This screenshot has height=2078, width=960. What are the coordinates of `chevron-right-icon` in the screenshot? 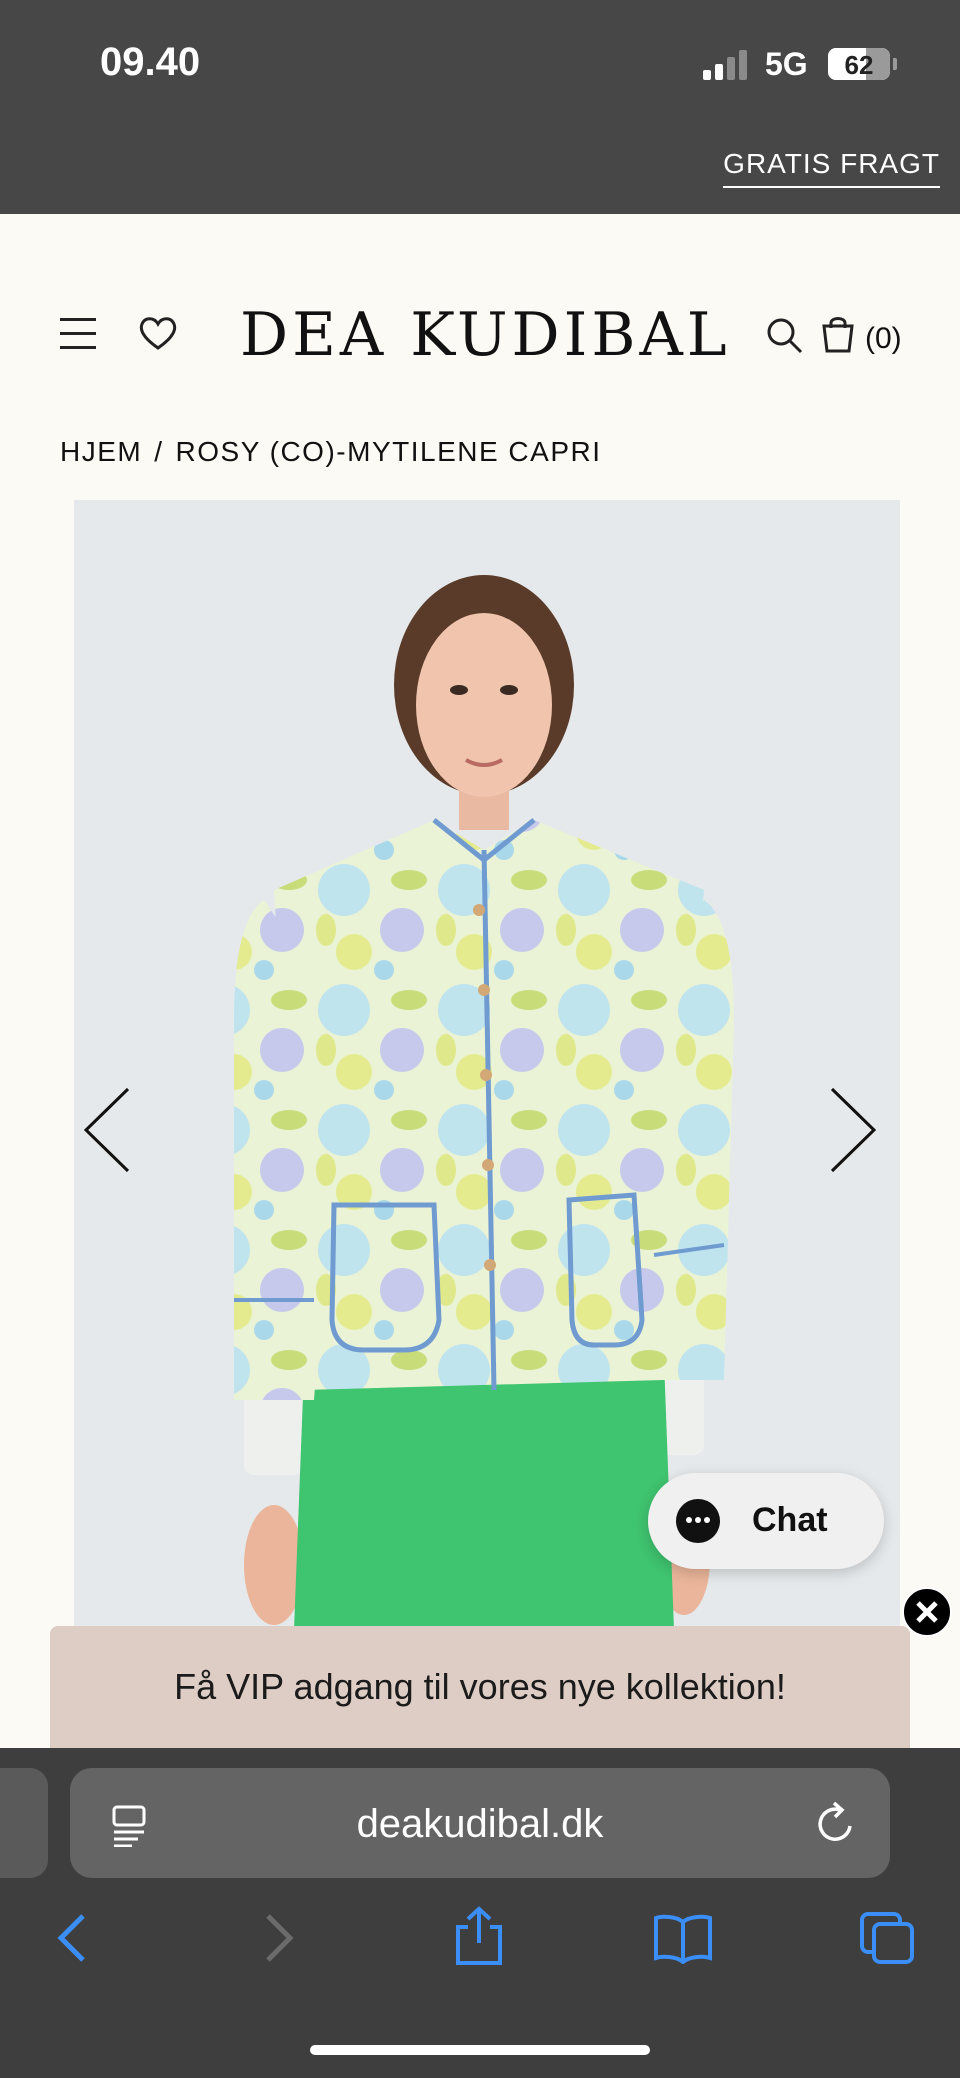 It's located at (850, 1130).